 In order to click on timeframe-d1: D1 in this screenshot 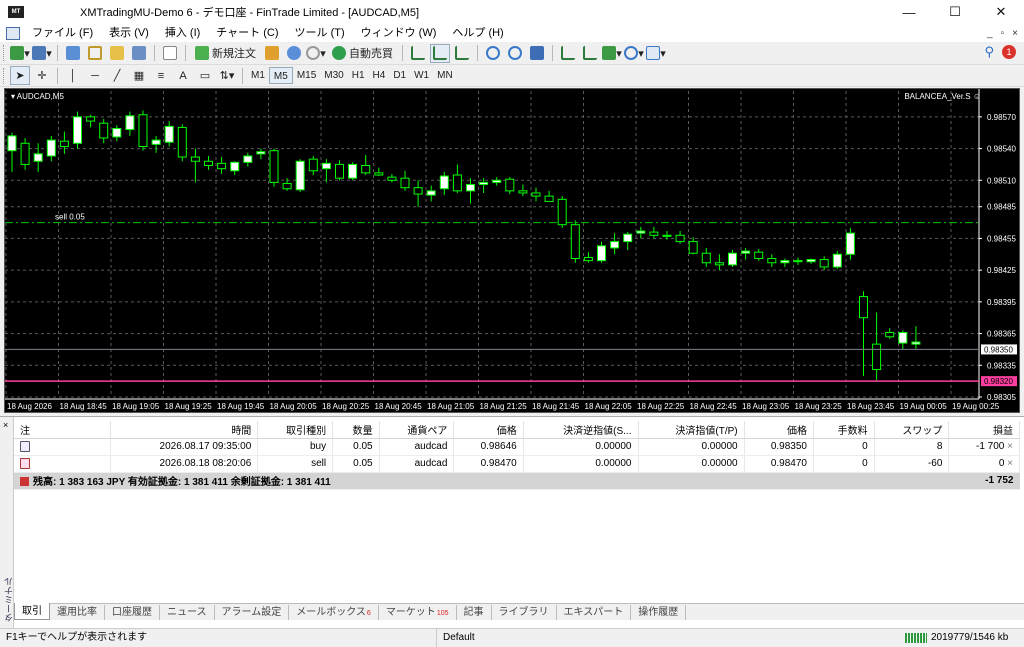, I will do `click(399, 75)`.